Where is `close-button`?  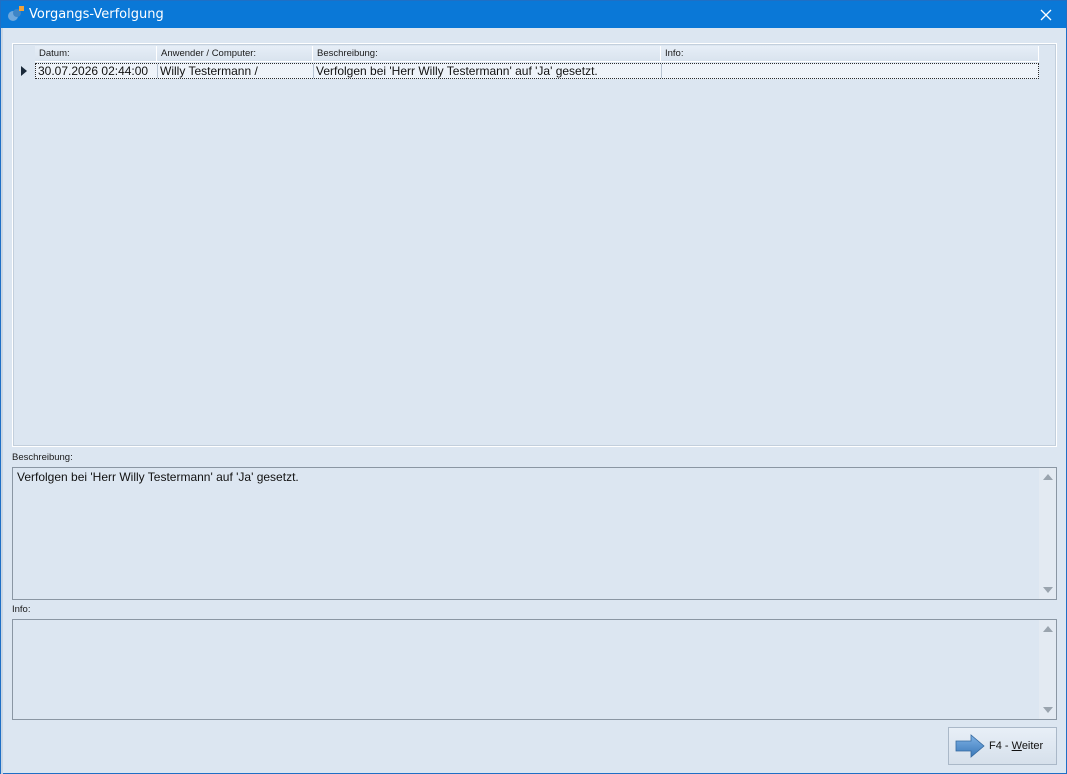 close-button is located at coordinates (1046, 14).